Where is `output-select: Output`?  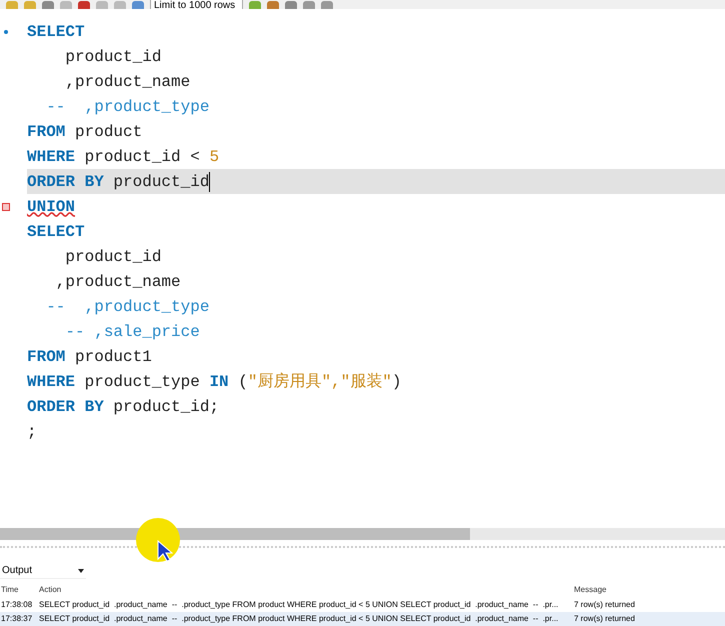 output-select: Output is located at coordinates (43, 571).